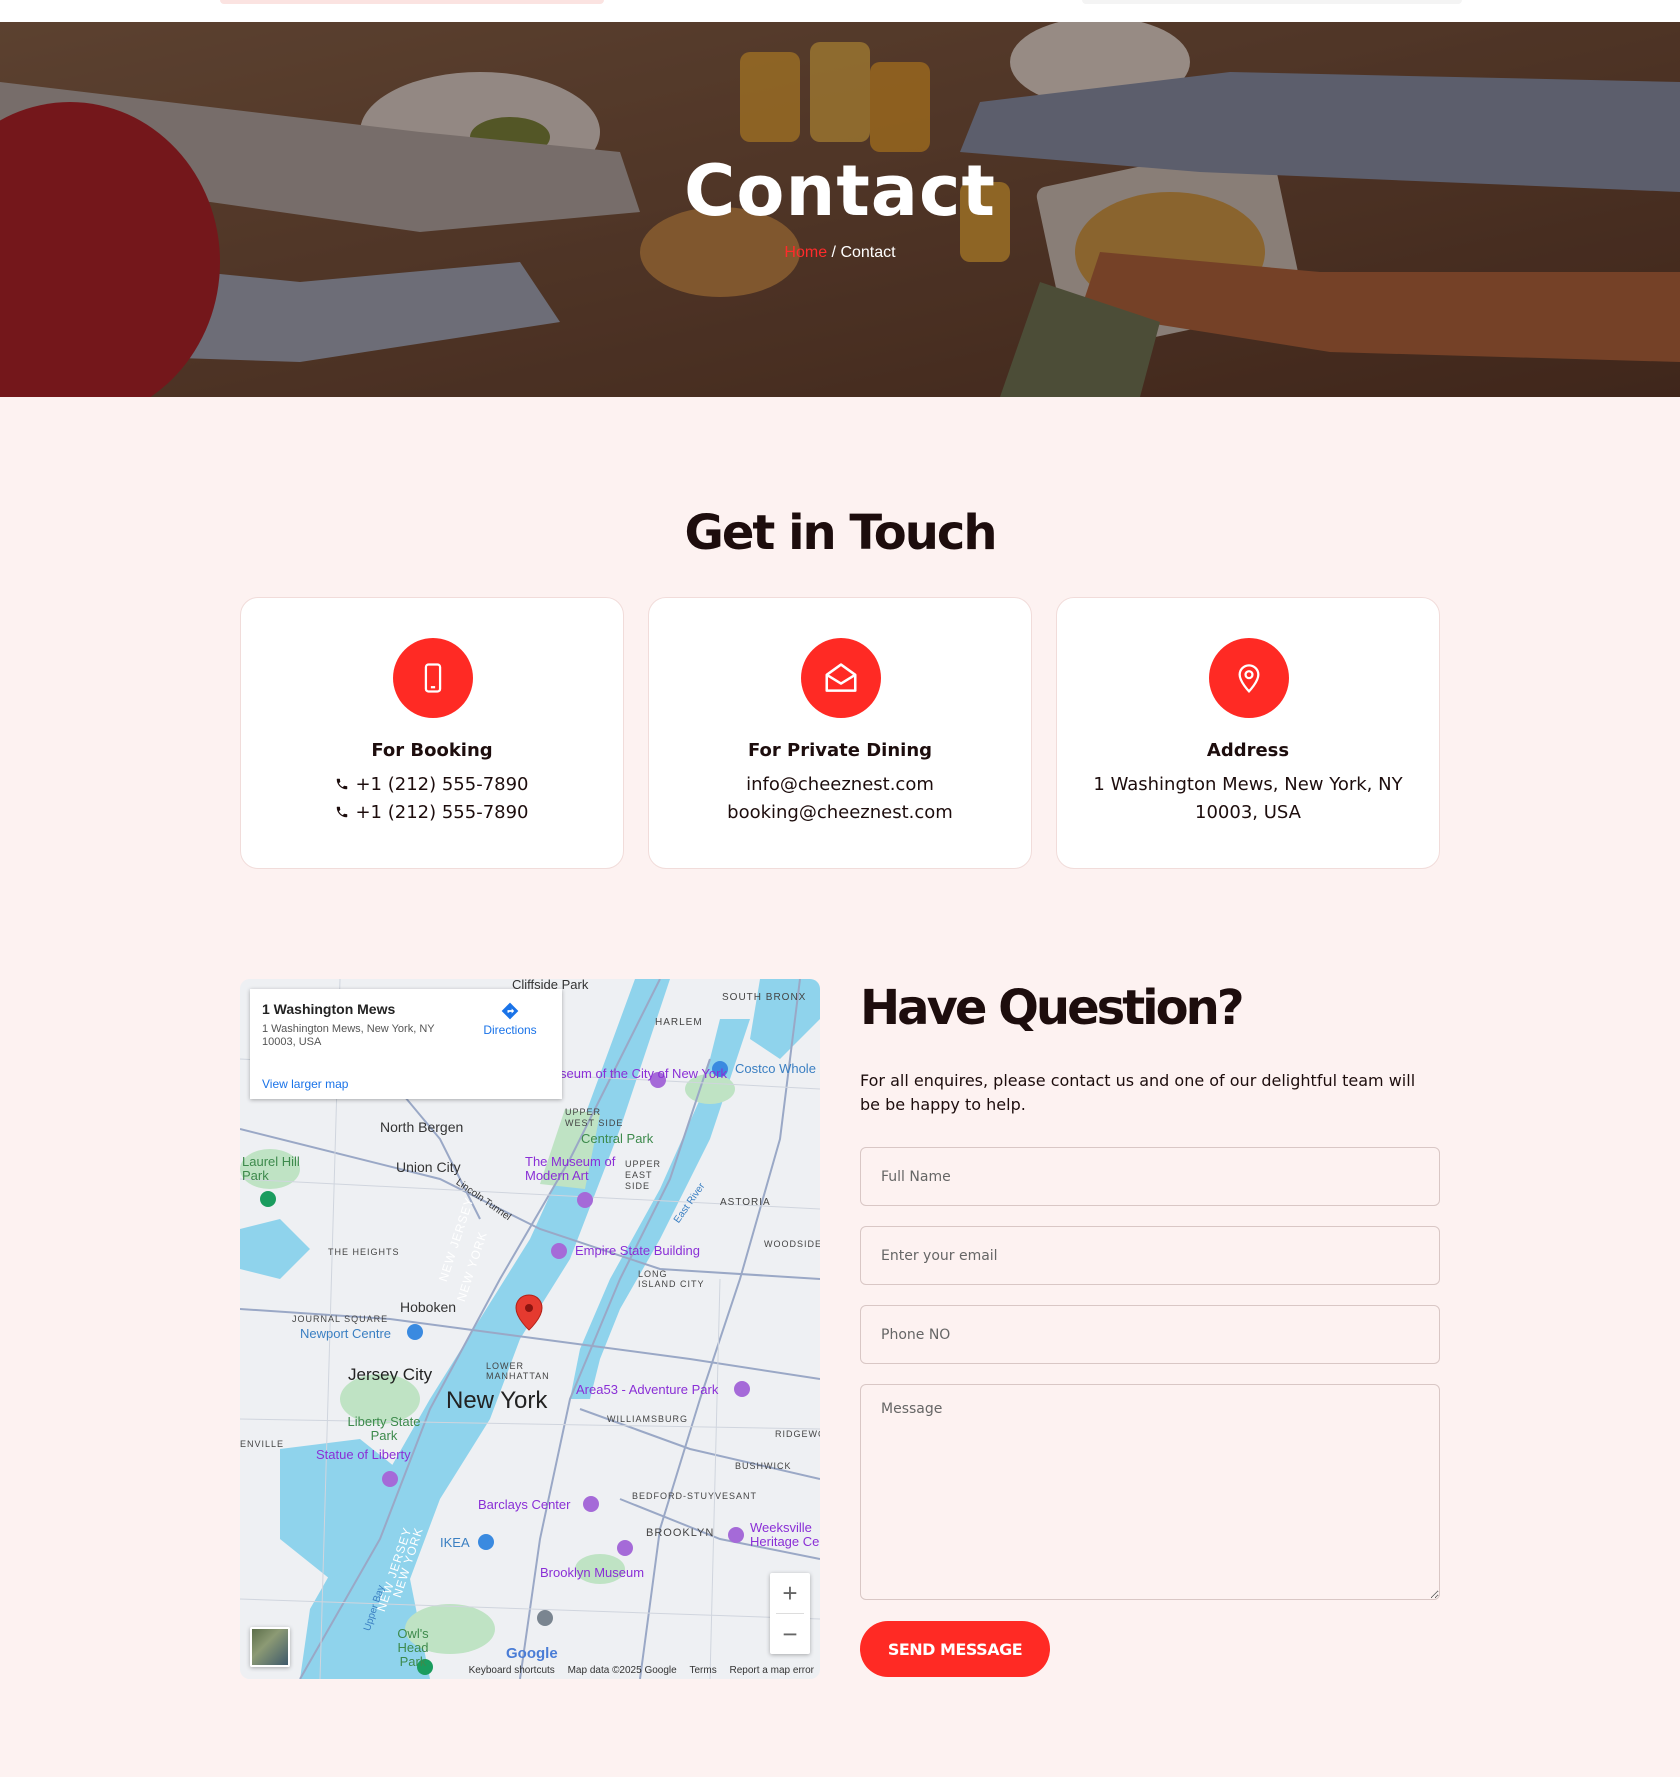  What do you see at coordinates (433, 678) in the screenshot?
I see `mobile-phone-icon` at bounding box center [433, 678].